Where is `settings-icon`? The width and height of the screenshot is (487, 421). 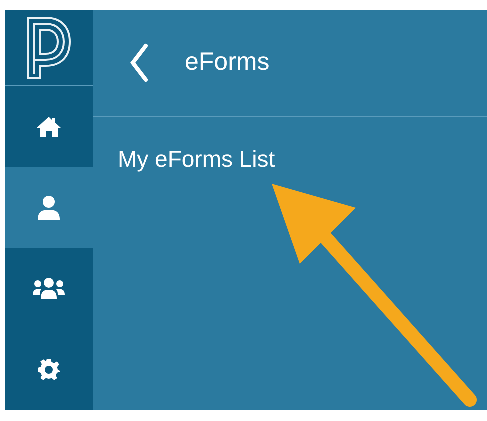
settings-icon is located at coordinates (49, 370).